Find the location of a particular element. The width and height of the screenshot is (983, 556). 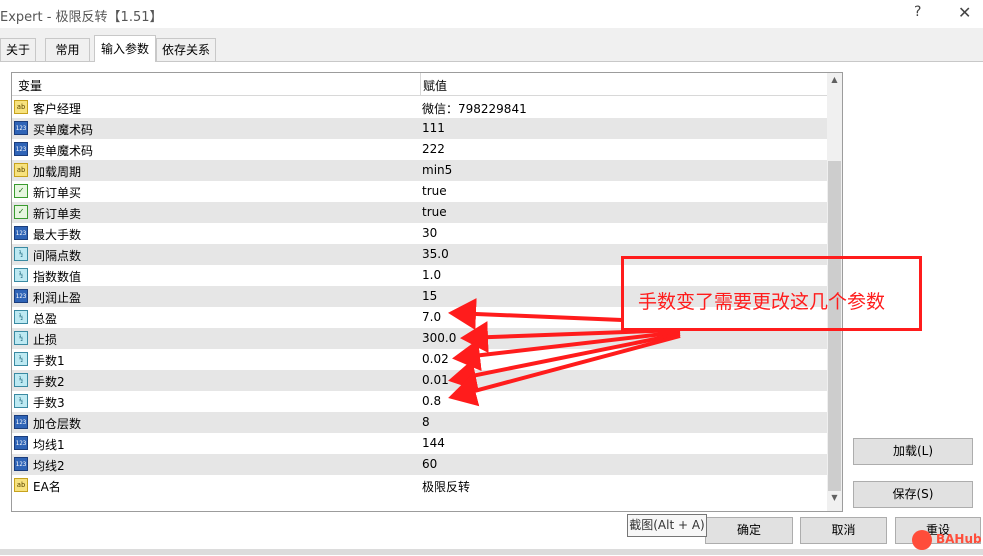

annotation-text: 手数变了需要更改这几个参数 is located at coordinates (762, 302).